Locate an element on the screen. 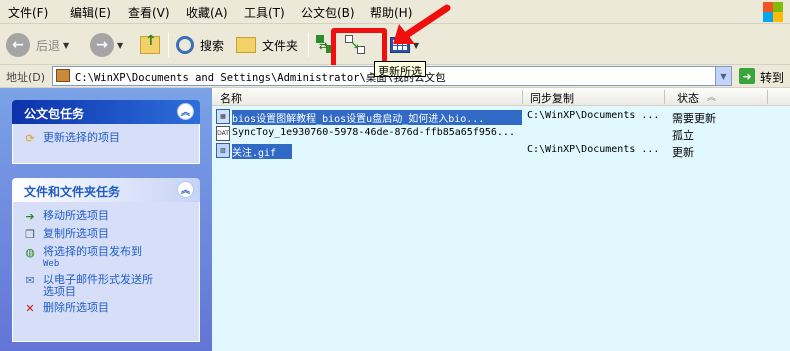  file-tasks-title: 文件和文件夹任务 is located at coordinates (72, 192).